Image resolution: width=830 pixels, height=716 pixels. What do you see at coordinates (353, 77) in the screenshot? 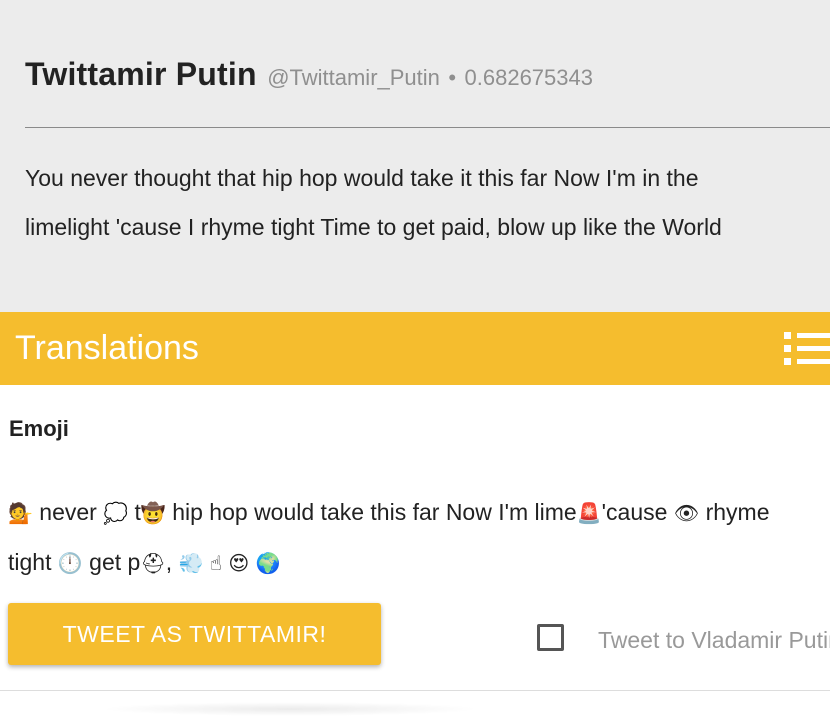
I see `author-handle: @Twittamir_Putin` at bounding box center [353, 77].